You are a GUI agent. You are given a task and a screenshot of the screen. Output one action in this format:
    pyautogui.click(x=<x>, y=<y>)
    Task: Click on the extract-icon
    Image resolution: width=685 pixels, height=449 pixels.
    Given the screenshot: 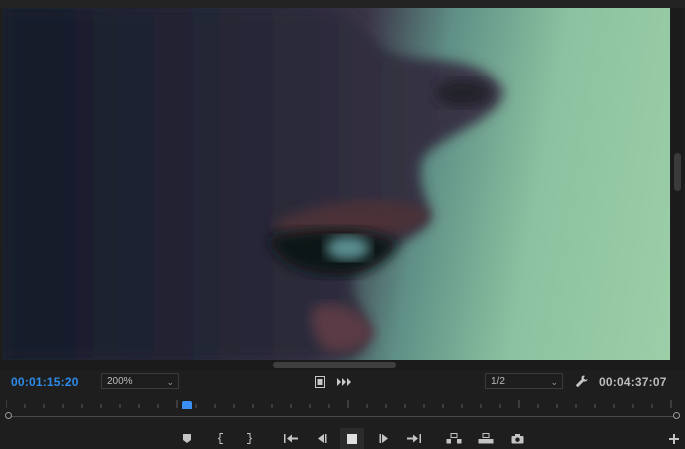 What is the action you would take?
    pyautogui.click(x=486, y=438)
    